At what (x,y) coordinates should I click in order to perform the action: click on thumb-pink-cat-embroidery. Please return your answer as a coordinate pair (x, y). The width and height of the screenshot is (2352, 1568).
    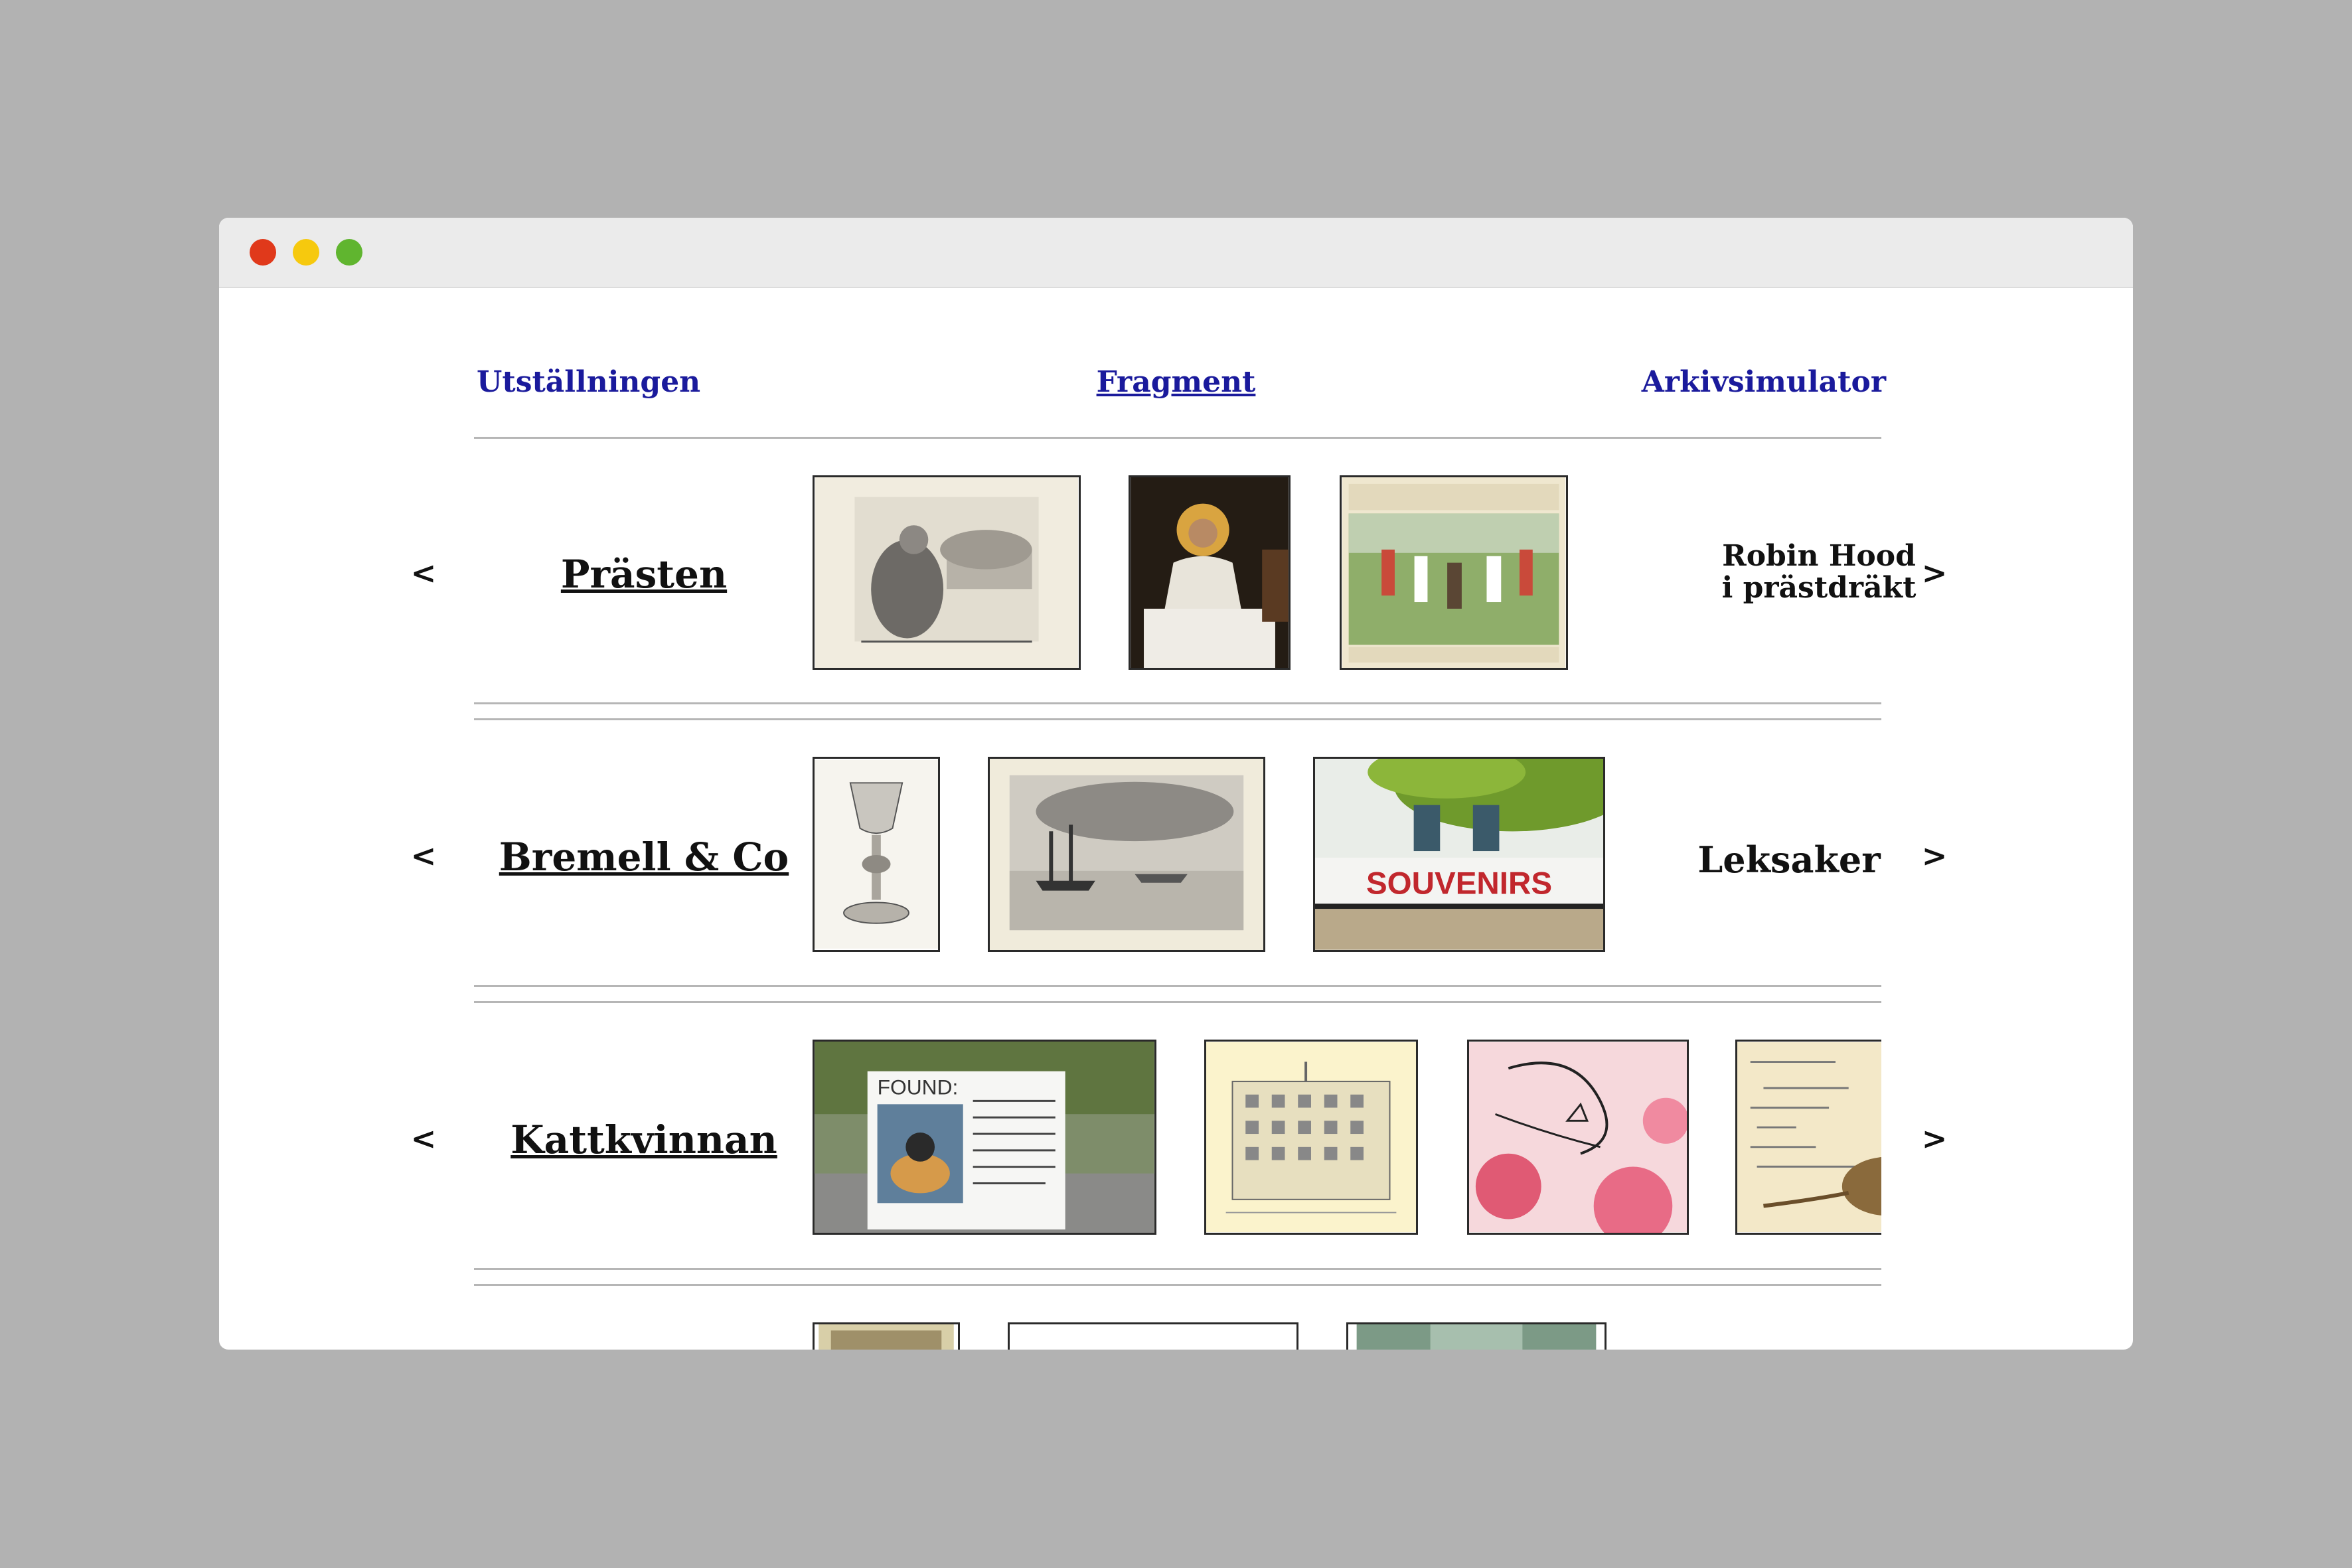
    Looking at the image, I should click on (1578, 1138).